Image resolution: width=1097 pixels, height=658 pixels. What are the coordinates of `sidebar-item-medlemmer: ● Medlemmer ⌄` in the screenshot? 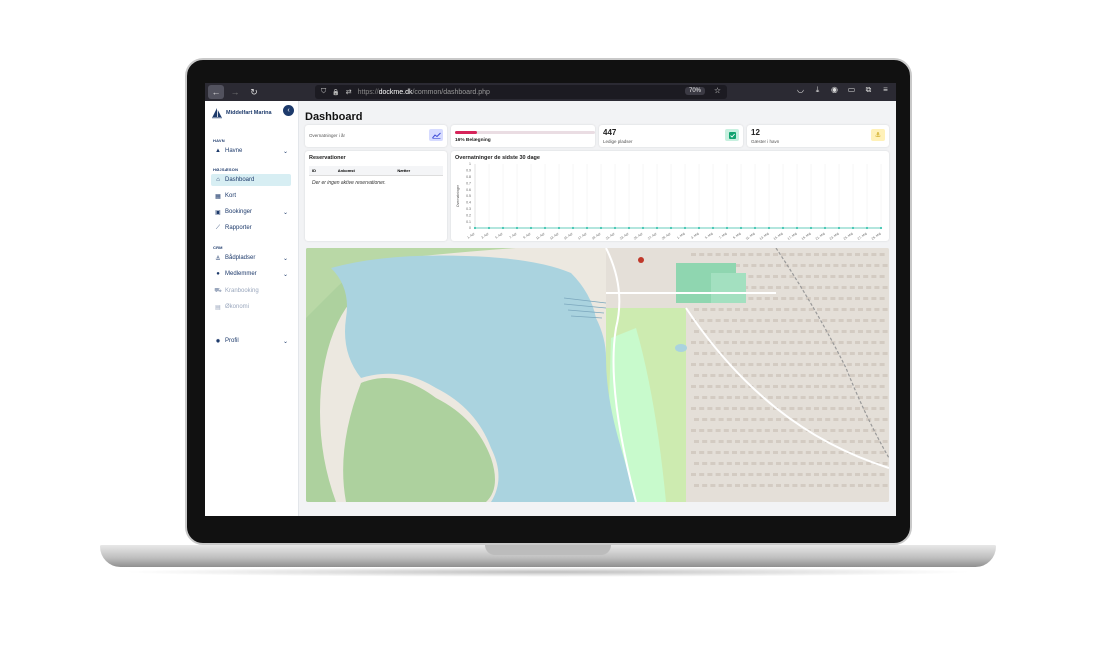 It's located at (251, 274).